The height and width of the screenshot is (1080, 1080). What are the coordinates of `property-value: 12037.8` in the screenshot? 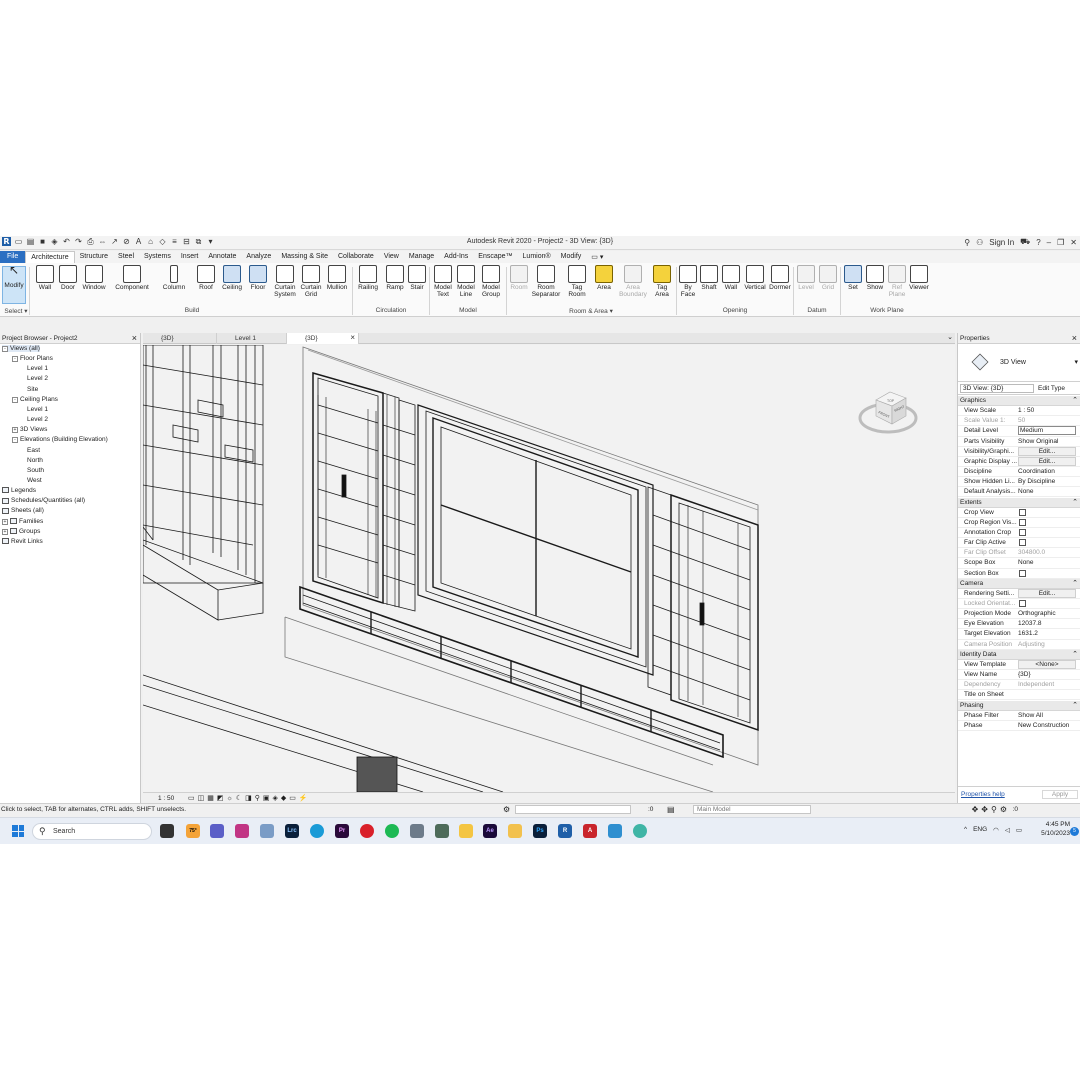 It's located at (1047, 623).